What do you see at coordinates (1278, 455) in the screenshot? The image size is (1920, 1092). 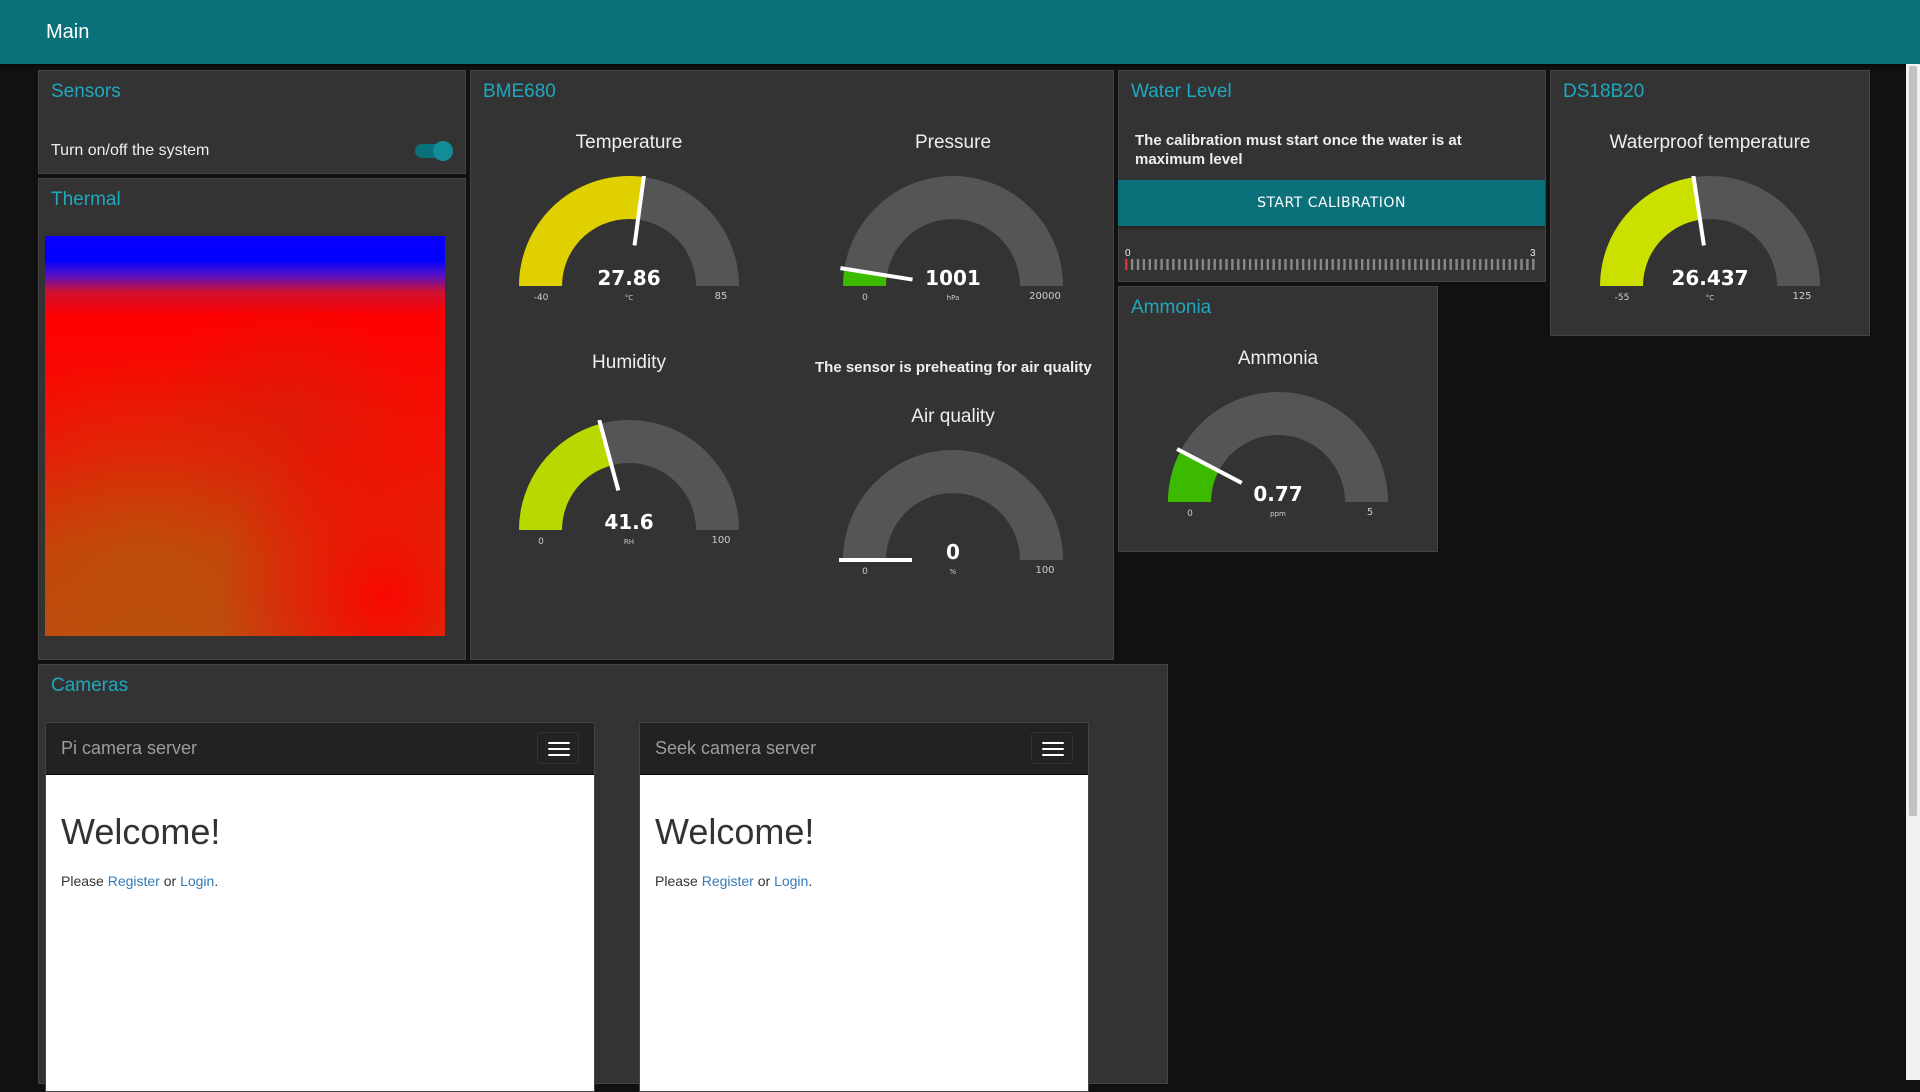 I see `gauge-dial: 0.77 ppm 0 5` at bounding box center [1278, 455].